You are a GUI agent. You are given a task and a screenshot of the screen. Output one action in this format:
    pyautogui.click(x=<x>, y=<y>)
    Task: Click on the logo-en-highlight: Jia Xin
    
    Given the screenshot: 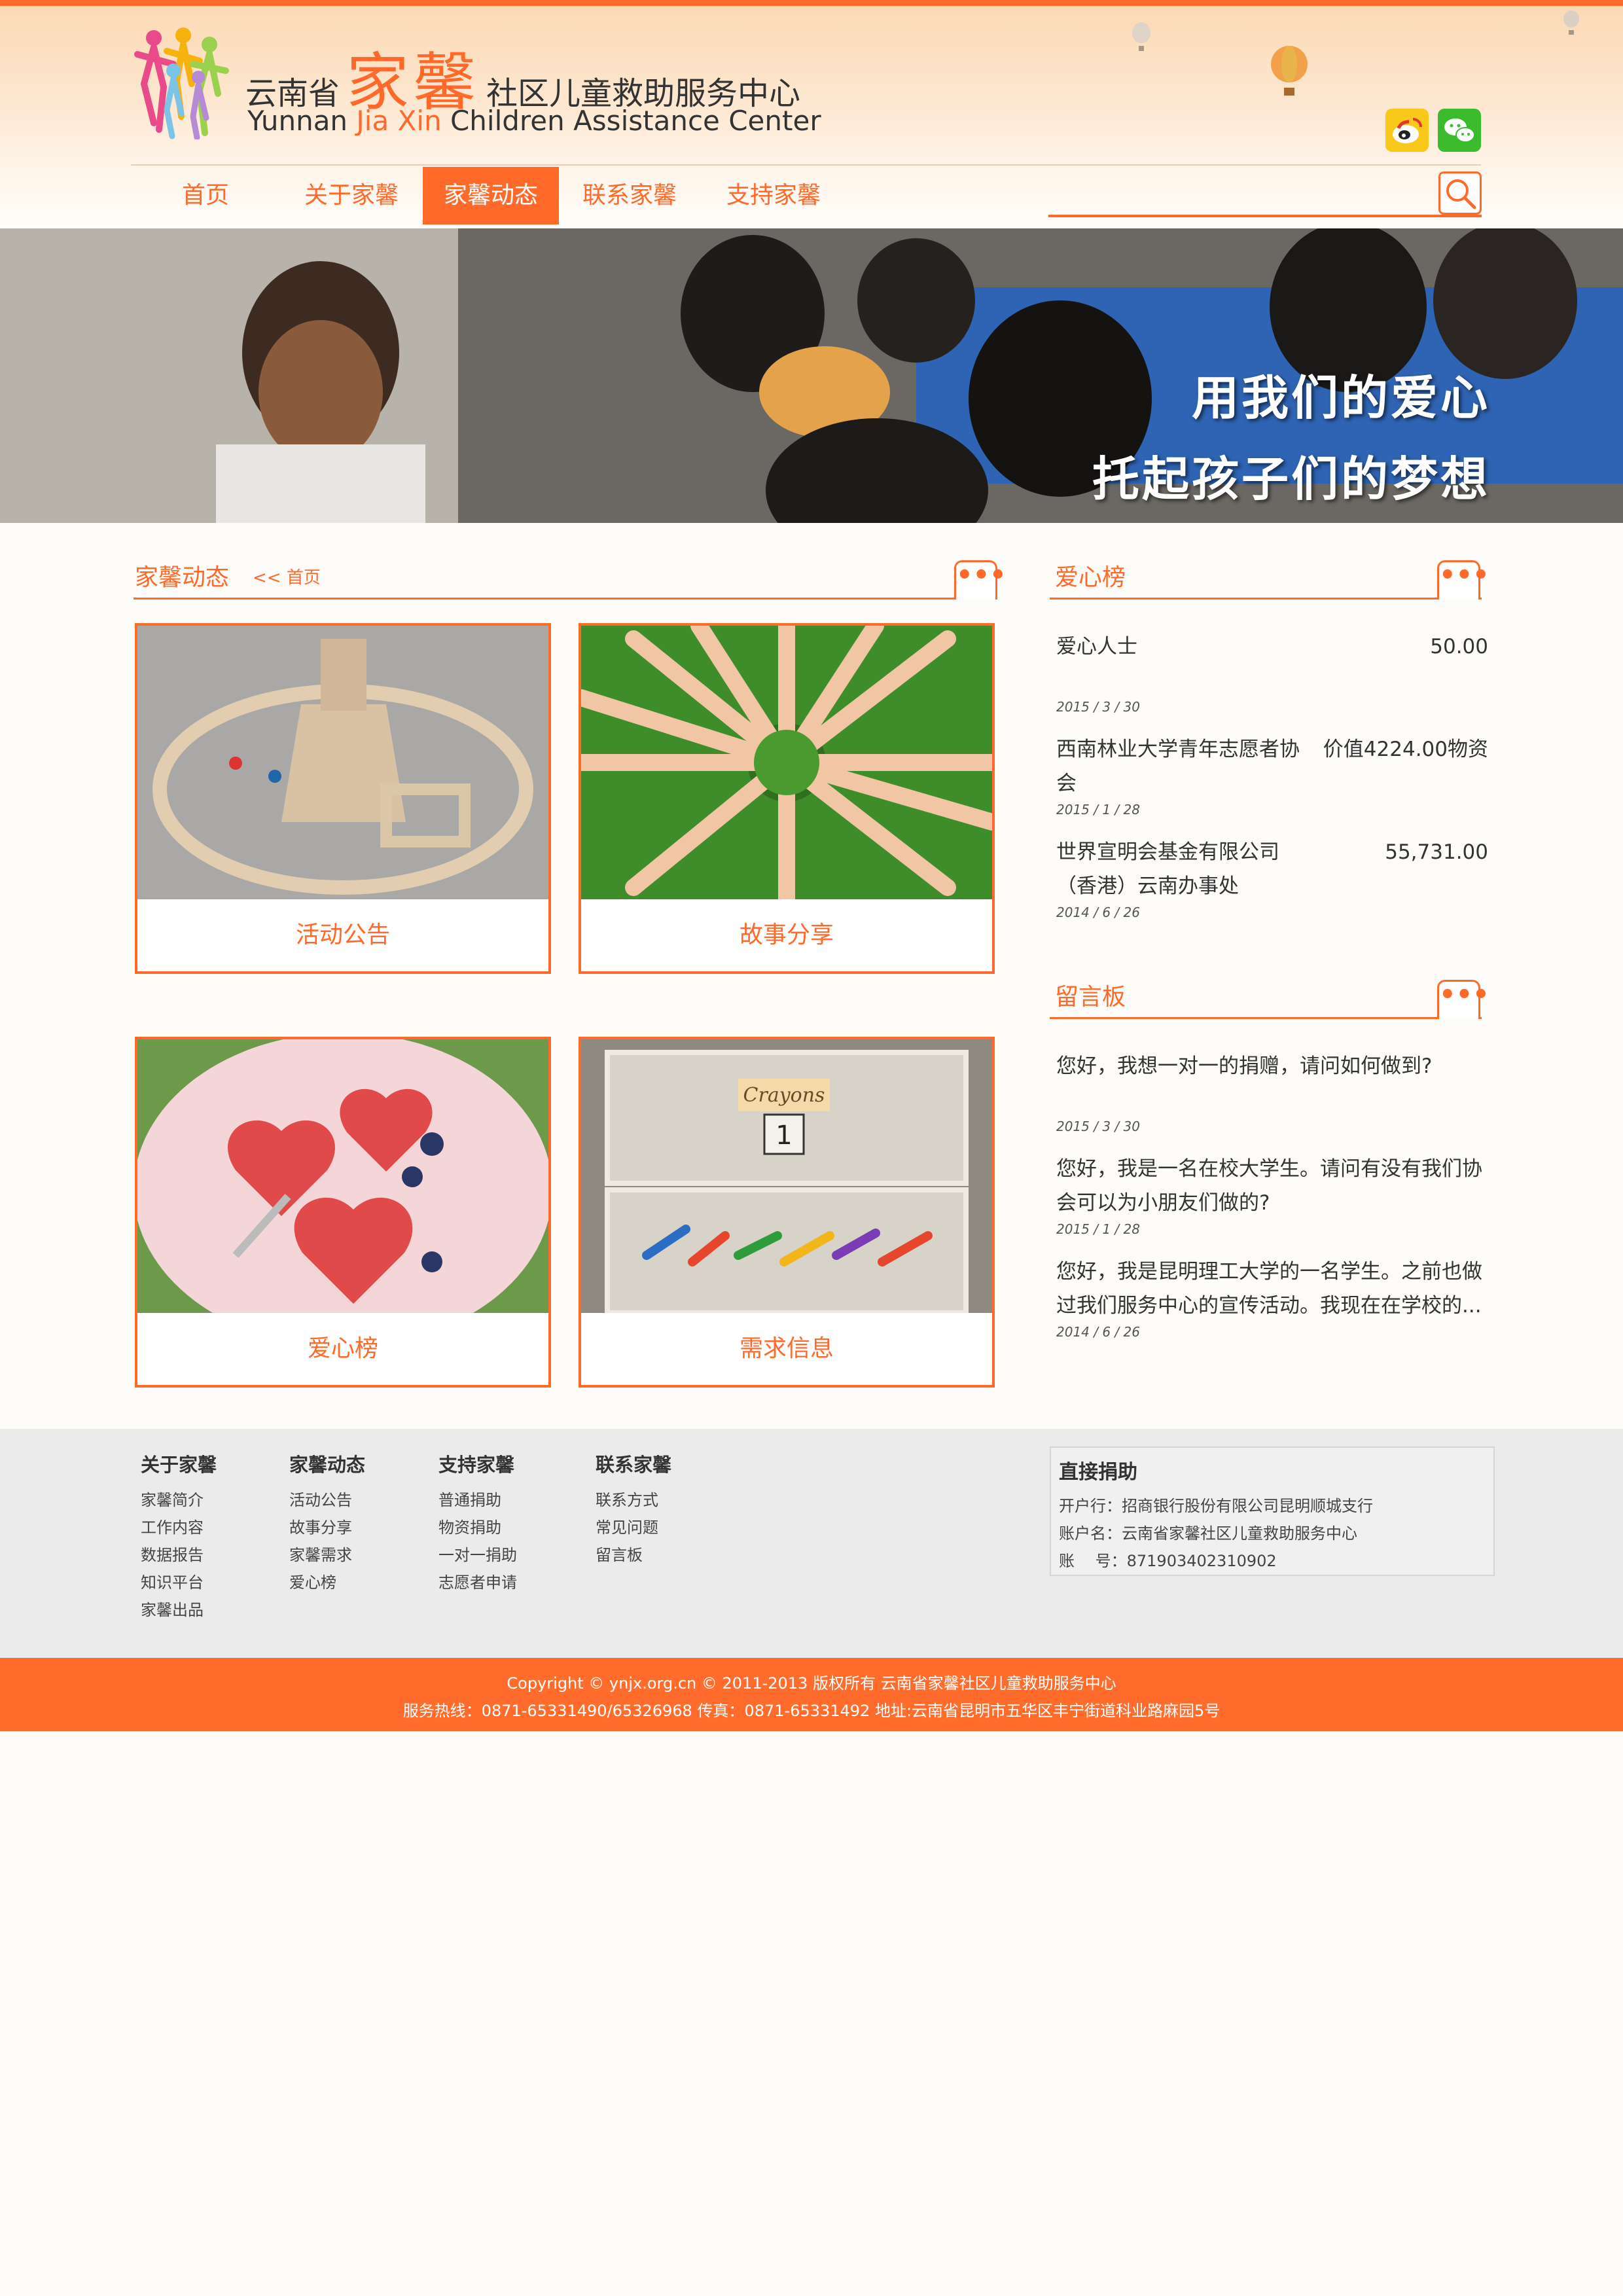 What is the action you would take?
    pyautogui.click(x=399, y=121)
    